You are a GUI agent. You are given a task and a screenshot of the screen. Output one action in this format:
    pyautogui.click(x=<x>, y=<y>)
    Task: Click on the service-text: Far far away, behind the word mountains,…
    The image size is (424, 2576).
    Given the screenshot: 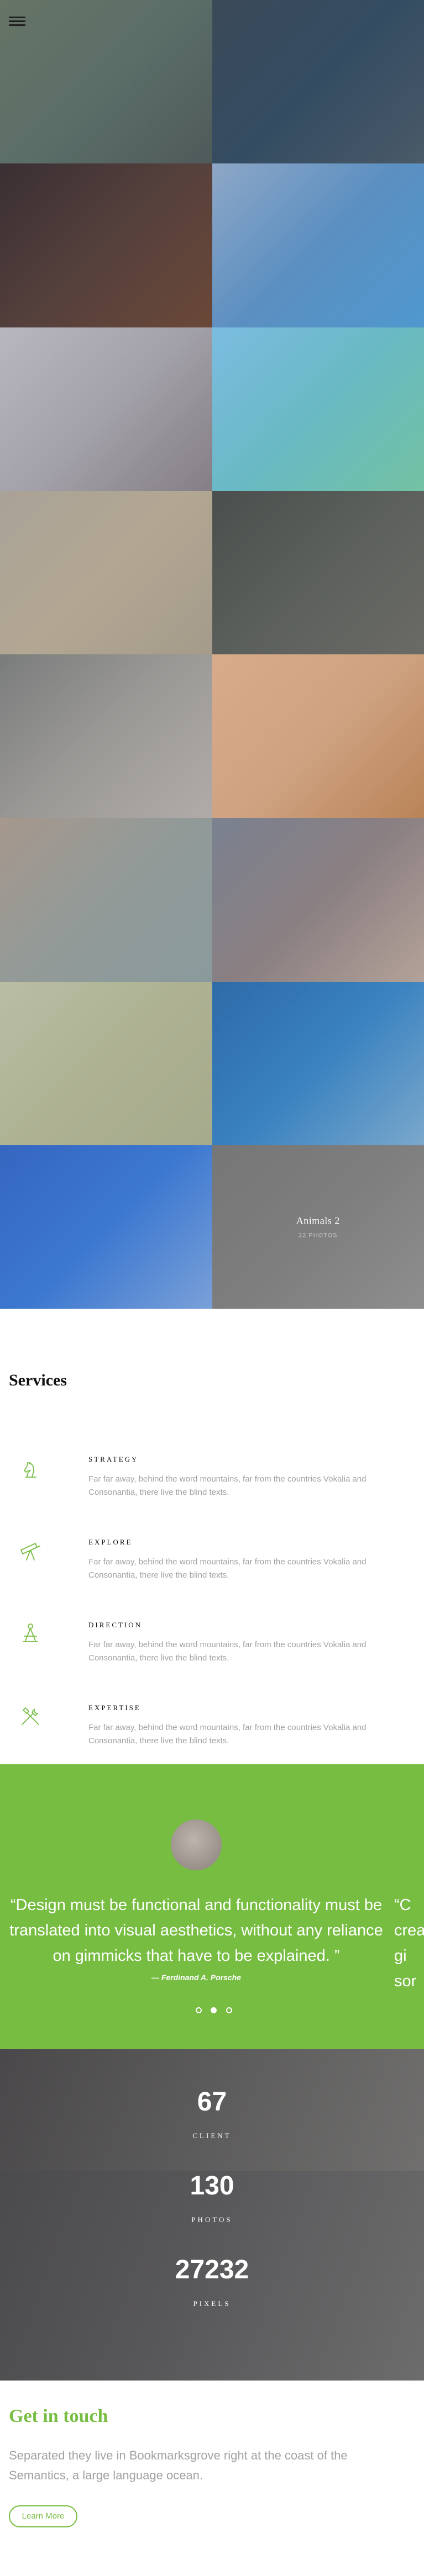 What is the action you would take?
    pyautogui.click(x=227, y=1734)
    